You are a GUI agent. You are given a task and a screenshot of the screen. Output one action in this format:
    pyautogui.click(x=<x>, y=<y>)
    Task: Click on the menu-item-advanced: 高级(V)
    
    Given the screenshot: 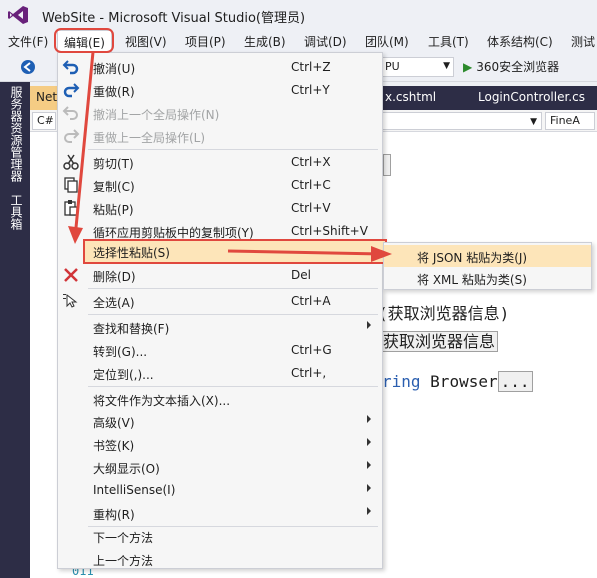 What is the action you would take?
    pyautogui.click(x=220, y=421)
    